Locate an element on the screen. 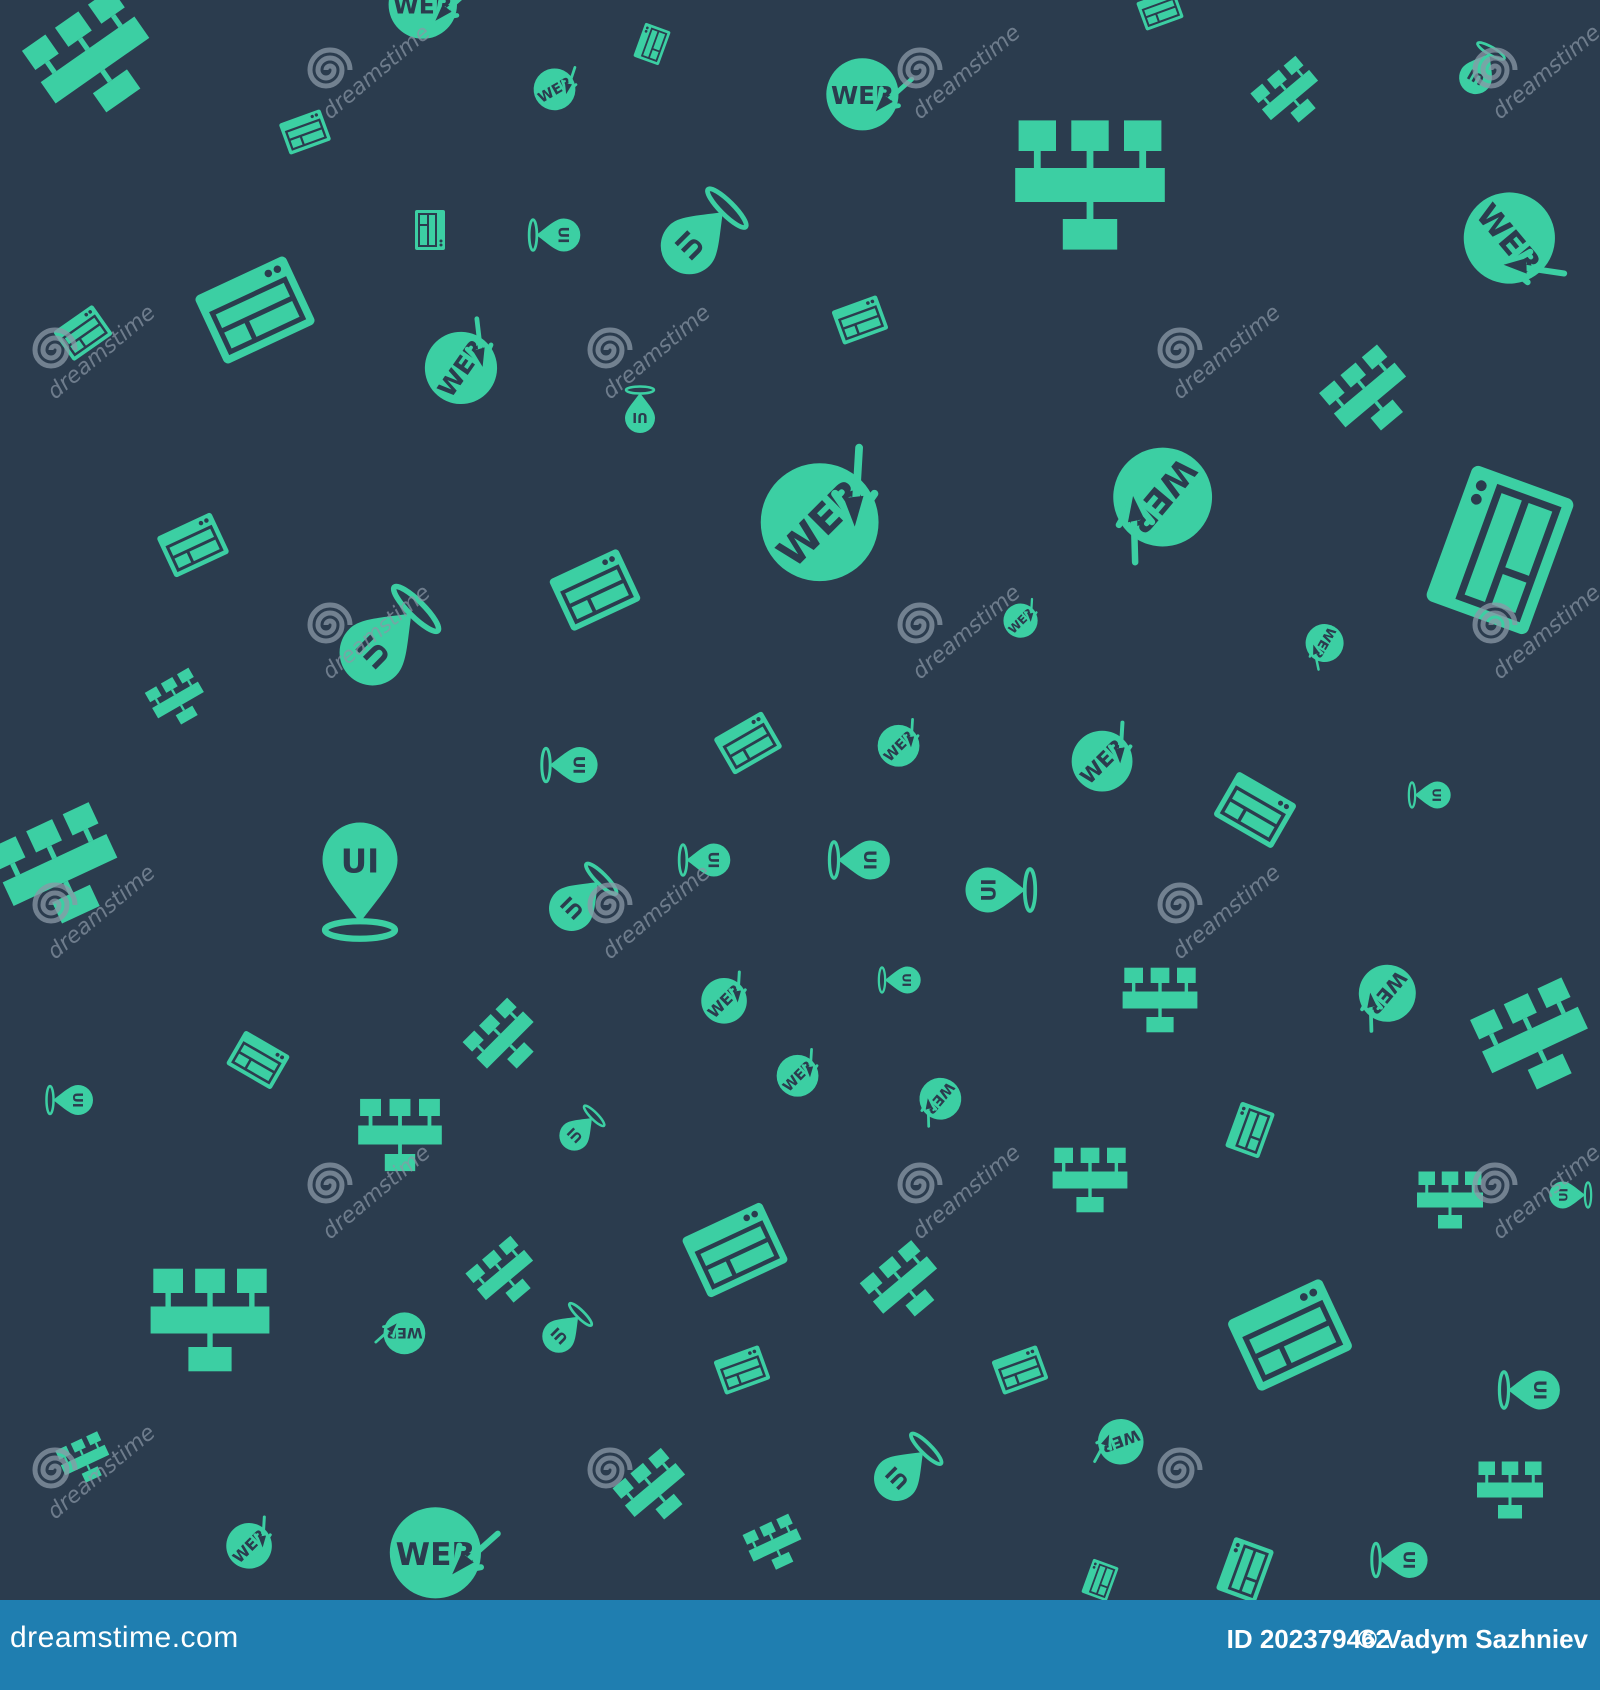 Image resolution: width=1600 pixels, height=1690 pixels. footer-author: © Vadym Sazhniev is located at coordinates (1473, 1639).